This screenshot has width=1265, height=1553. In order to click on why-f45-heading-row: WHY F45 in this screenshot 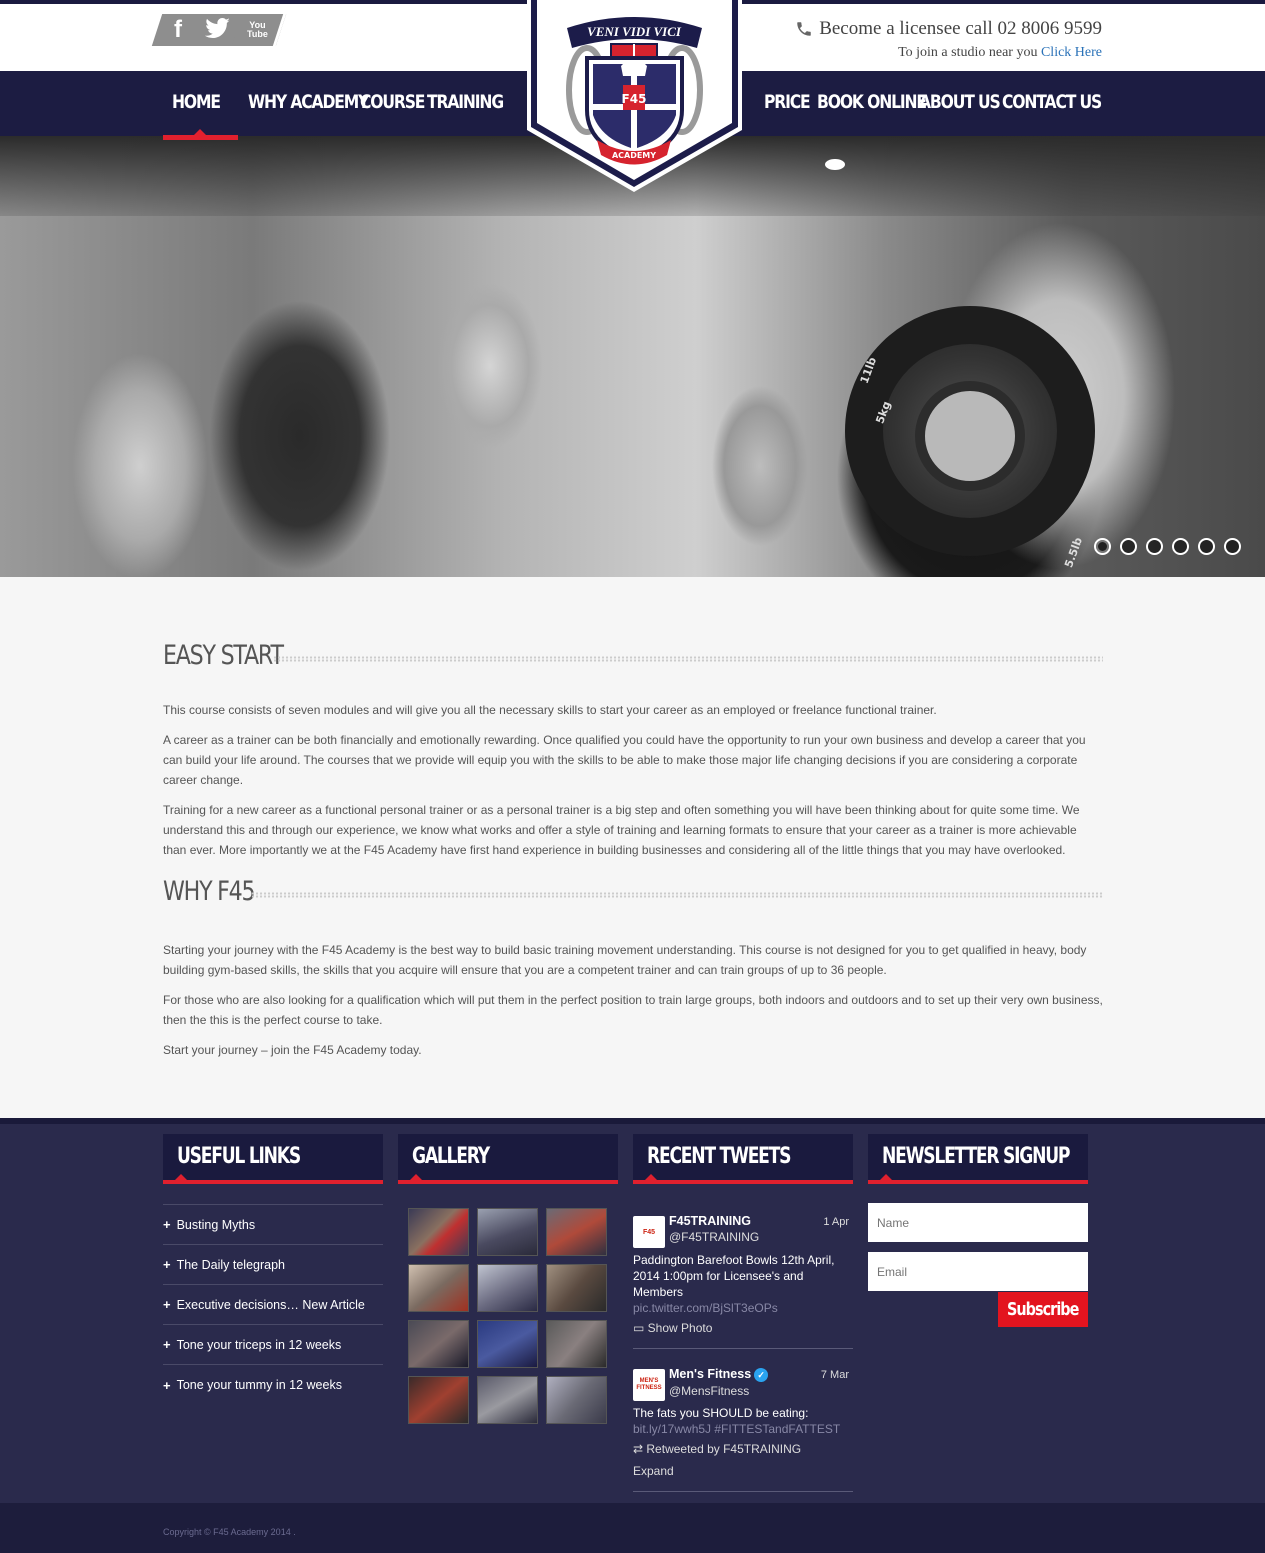, I will do `click(633, 896)`.